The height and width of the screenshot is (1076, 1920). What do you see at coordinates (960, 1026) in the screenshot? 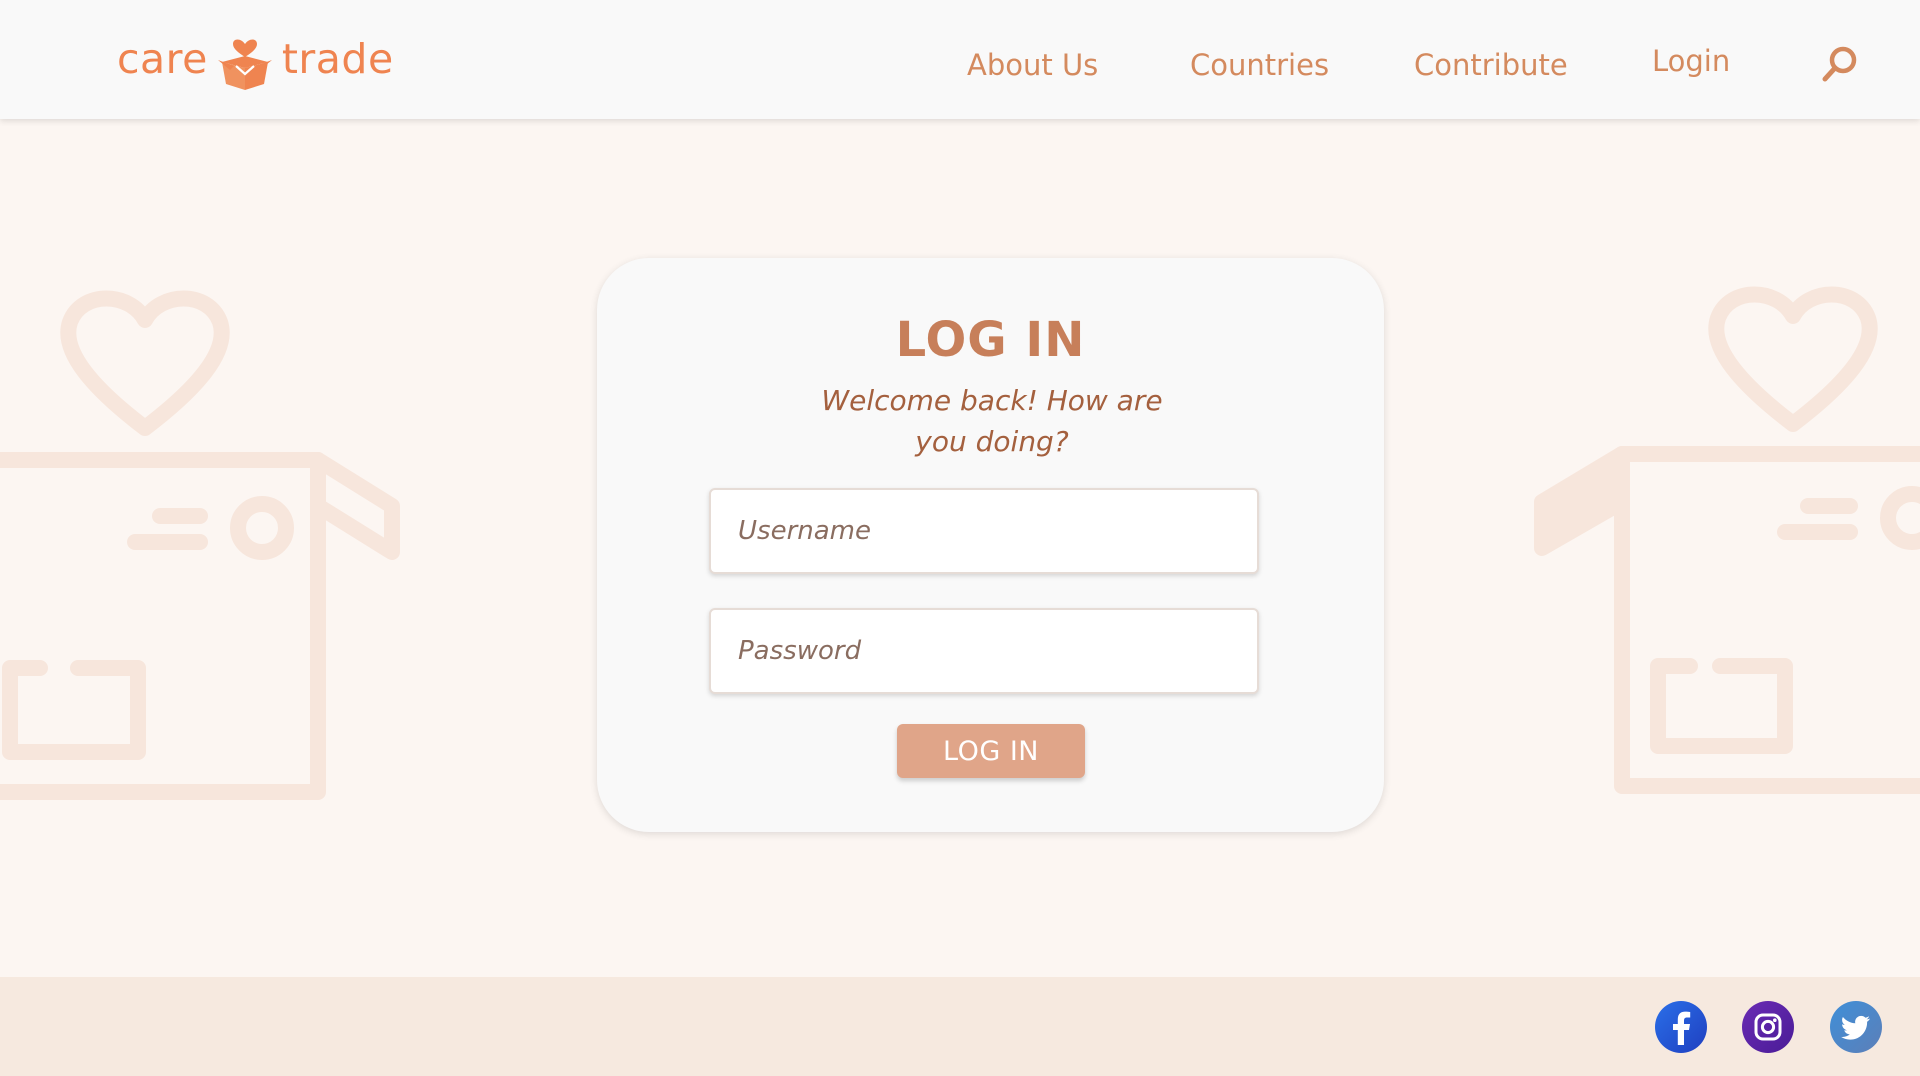
I see `site-footer` at bounding box center [960, 1026].